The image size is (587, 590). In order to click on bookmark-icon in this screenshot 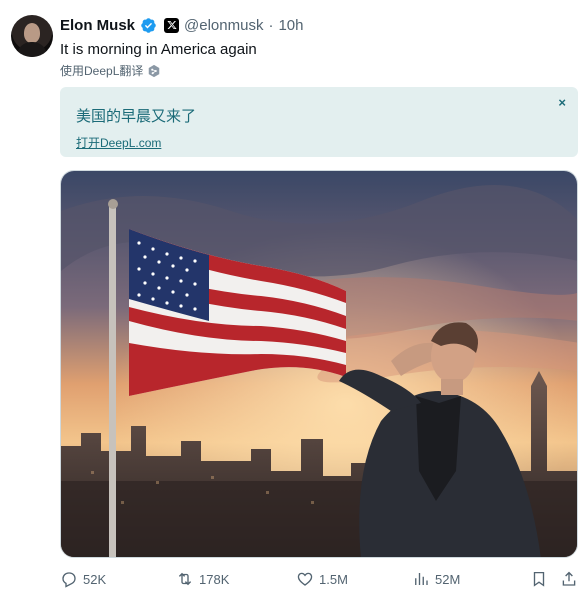, I will do `click(539, 579)`.